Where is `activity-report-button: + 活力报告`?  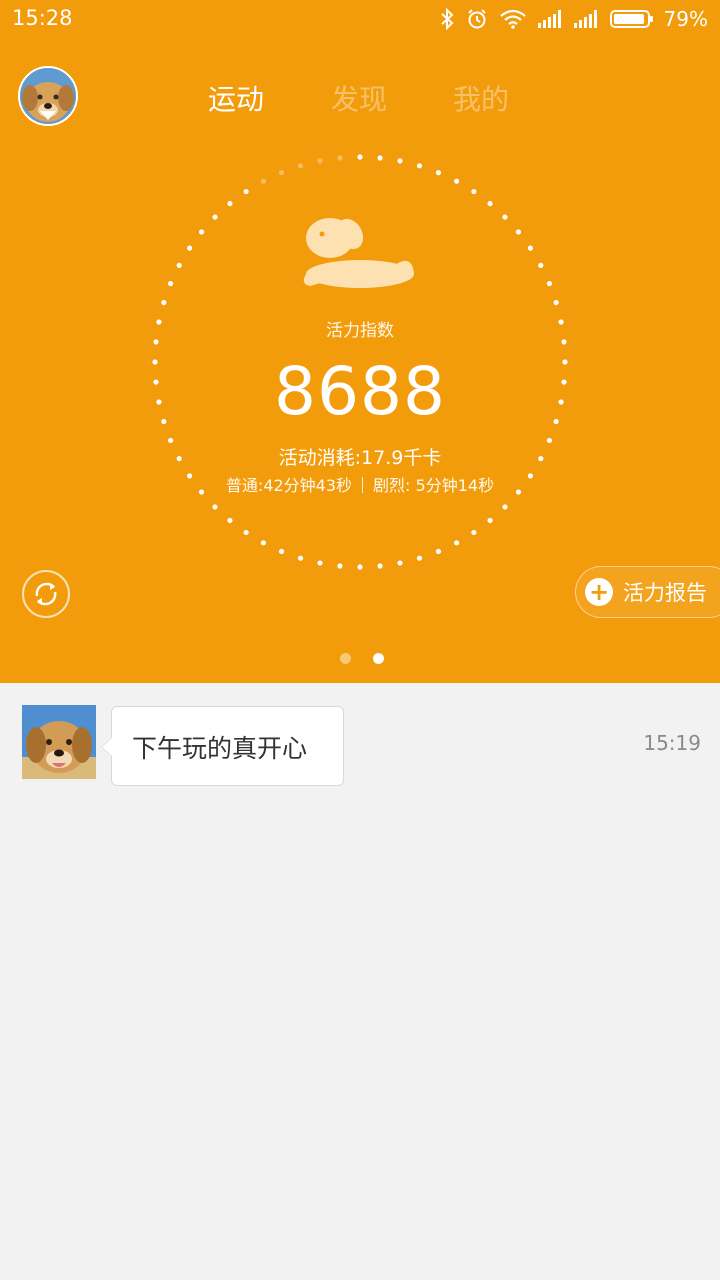
activity-report-button: + 活力报告 is located at coordinates (647, 592).